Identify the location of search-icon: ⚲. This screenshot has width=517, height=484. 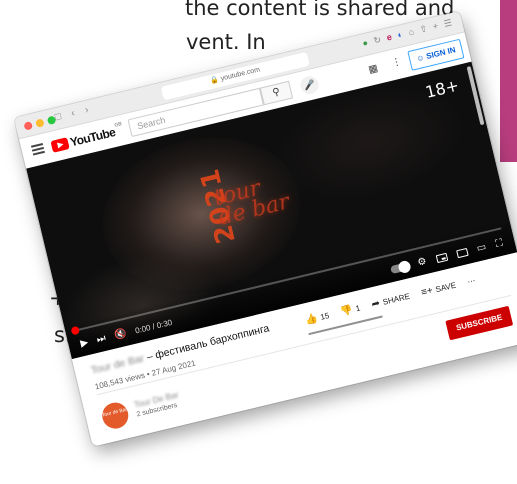
(276, 92).